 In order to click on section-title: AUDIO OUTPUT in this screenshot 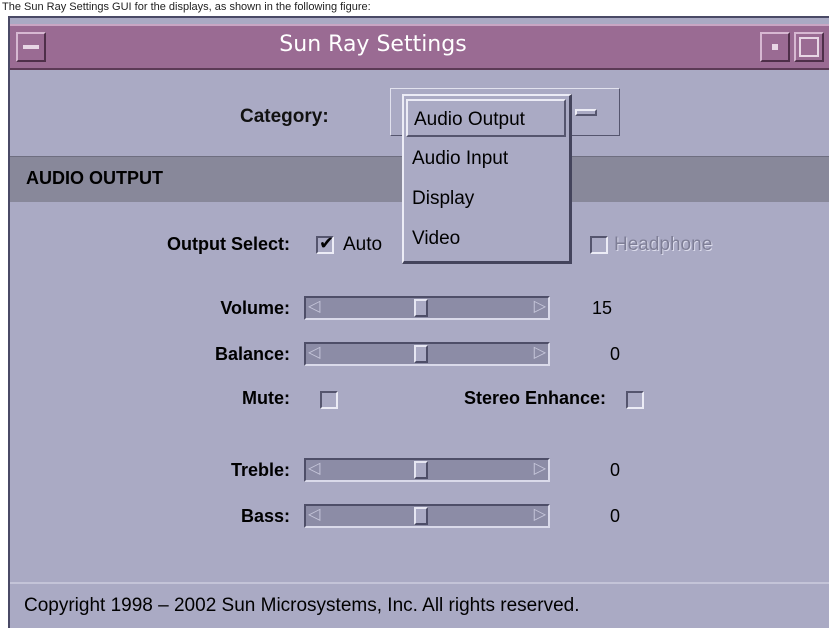, I will do `click(94, 178)`.